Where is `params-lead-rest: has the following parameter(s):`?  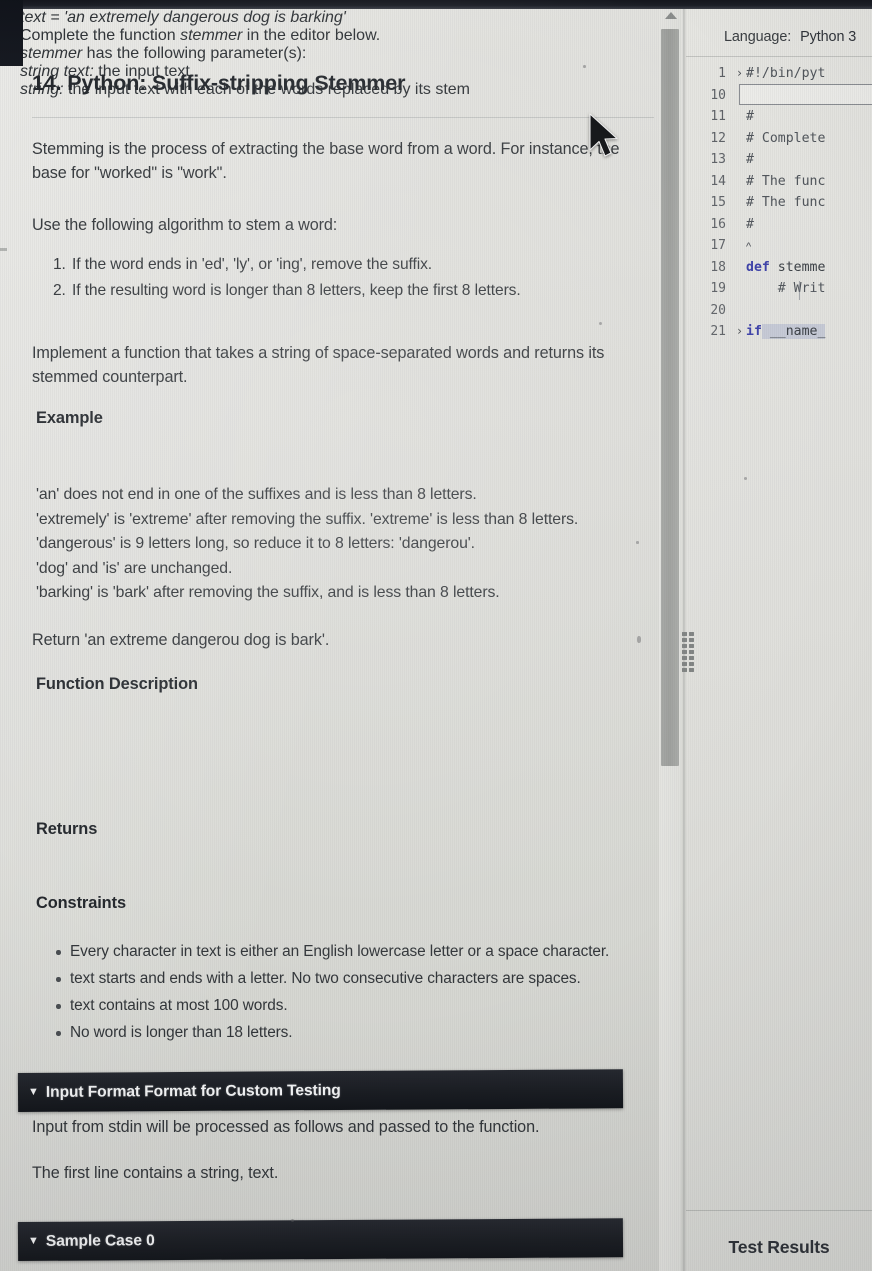
params-lead-rest: has the following parameter(s): is located at coordinates (194, 53).